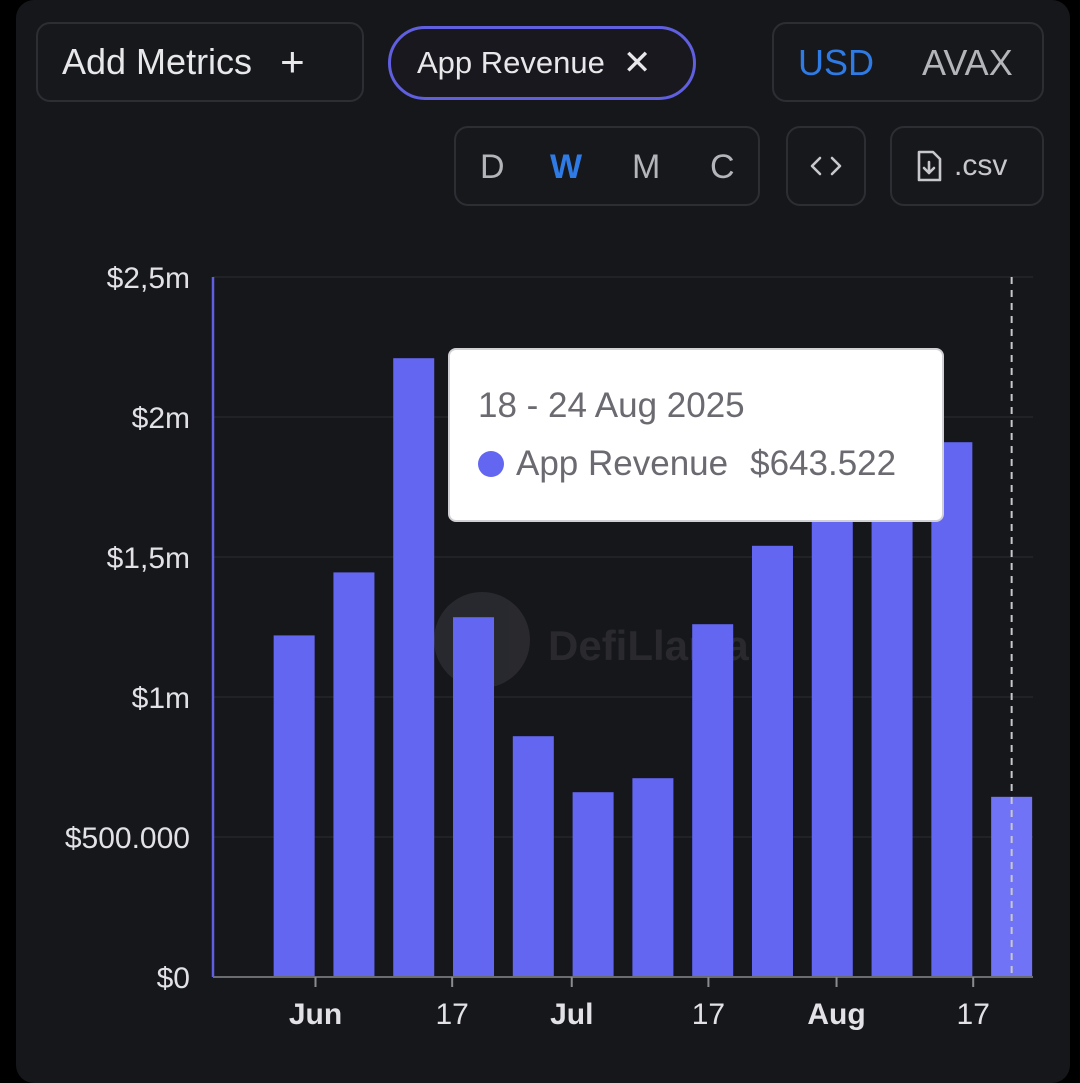 The width and height of the screenshot is (1080, 1083). I want to click on tooltip-row: App Revenue $643.522, so click(687, 464).